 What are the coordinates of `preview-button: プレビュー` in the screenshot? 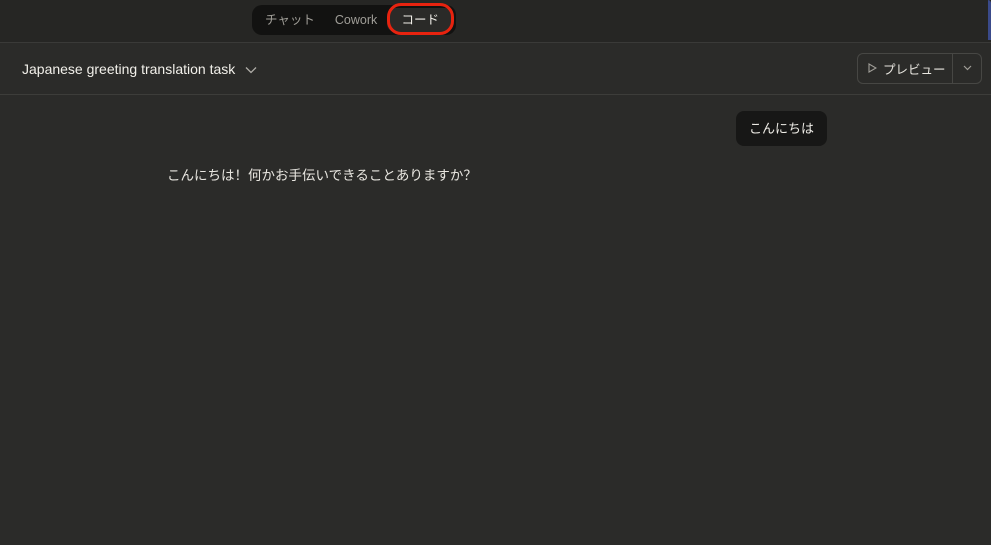 It's located at (905, 68).